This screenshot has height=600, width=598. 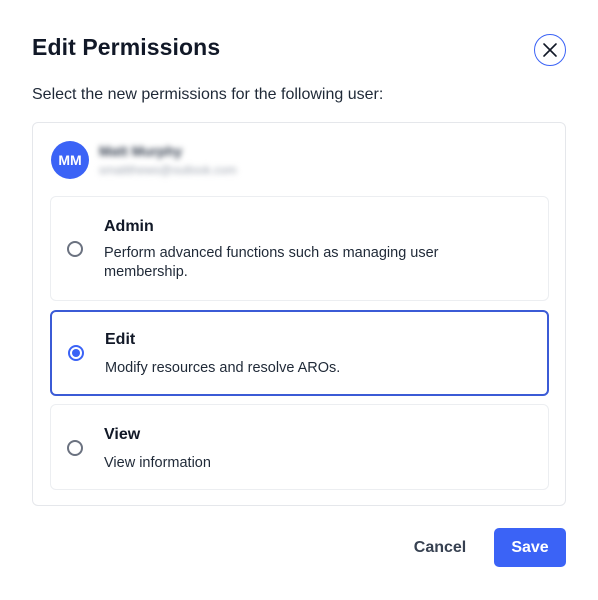 What do you see at coordinates (223, 368) in the screenshot?
I see `option-description: Modify resources and resolve AROs.` at bounding box center [223, 368].